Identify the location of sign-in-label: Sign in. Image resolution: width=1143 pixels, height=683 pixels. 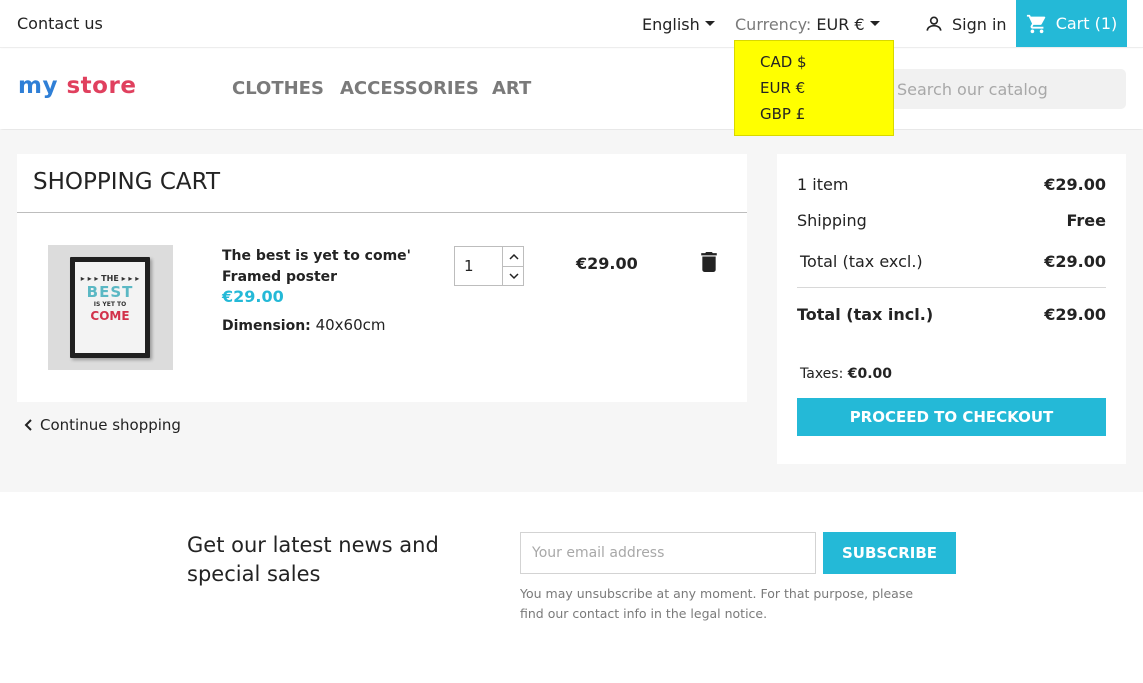
(979, 24).